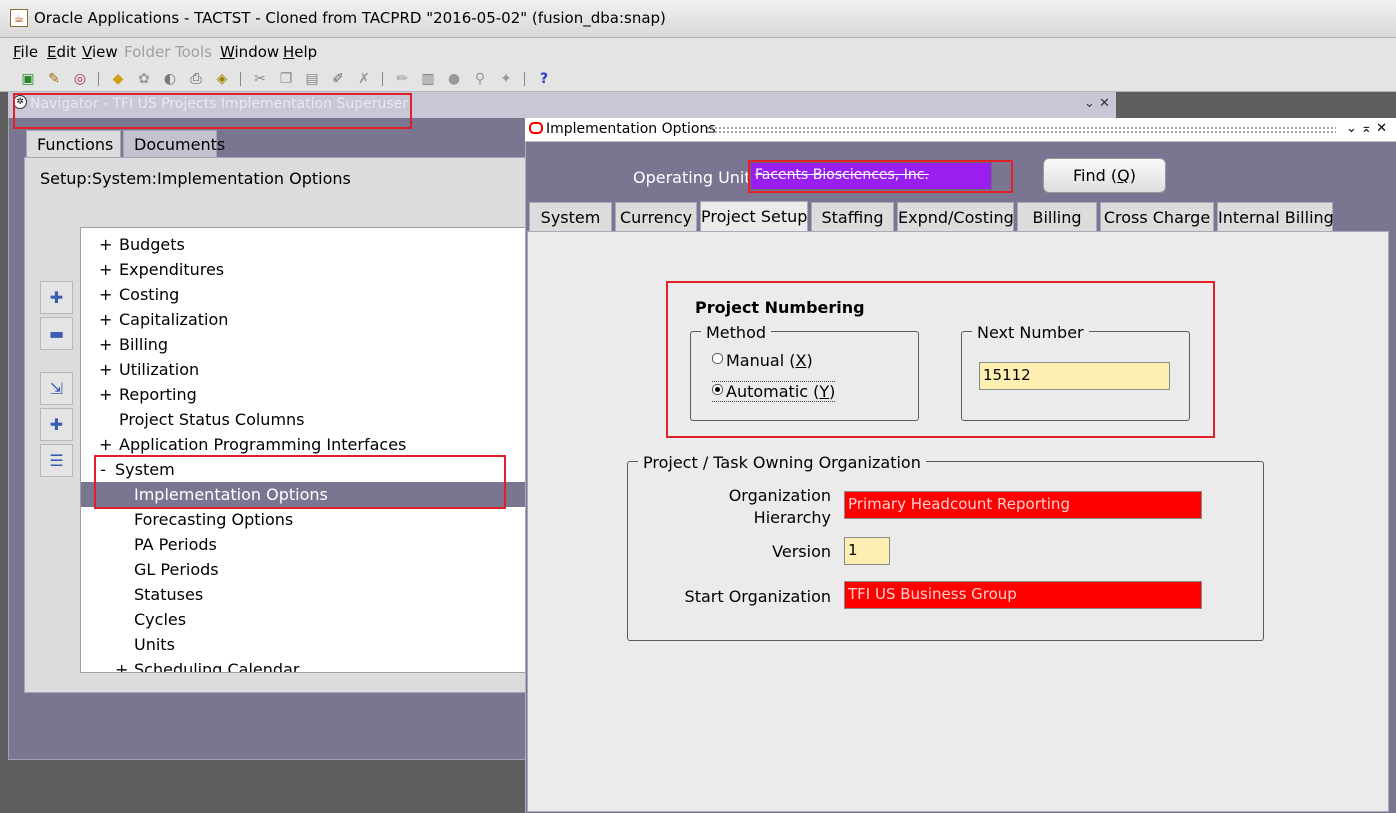 The height and width of the screenshot is (813, 1396). Describe the element at coordinates (779, 506) in the screenshot. I see `organization-hierarchy-label: Organization Hierarchy` at that location.